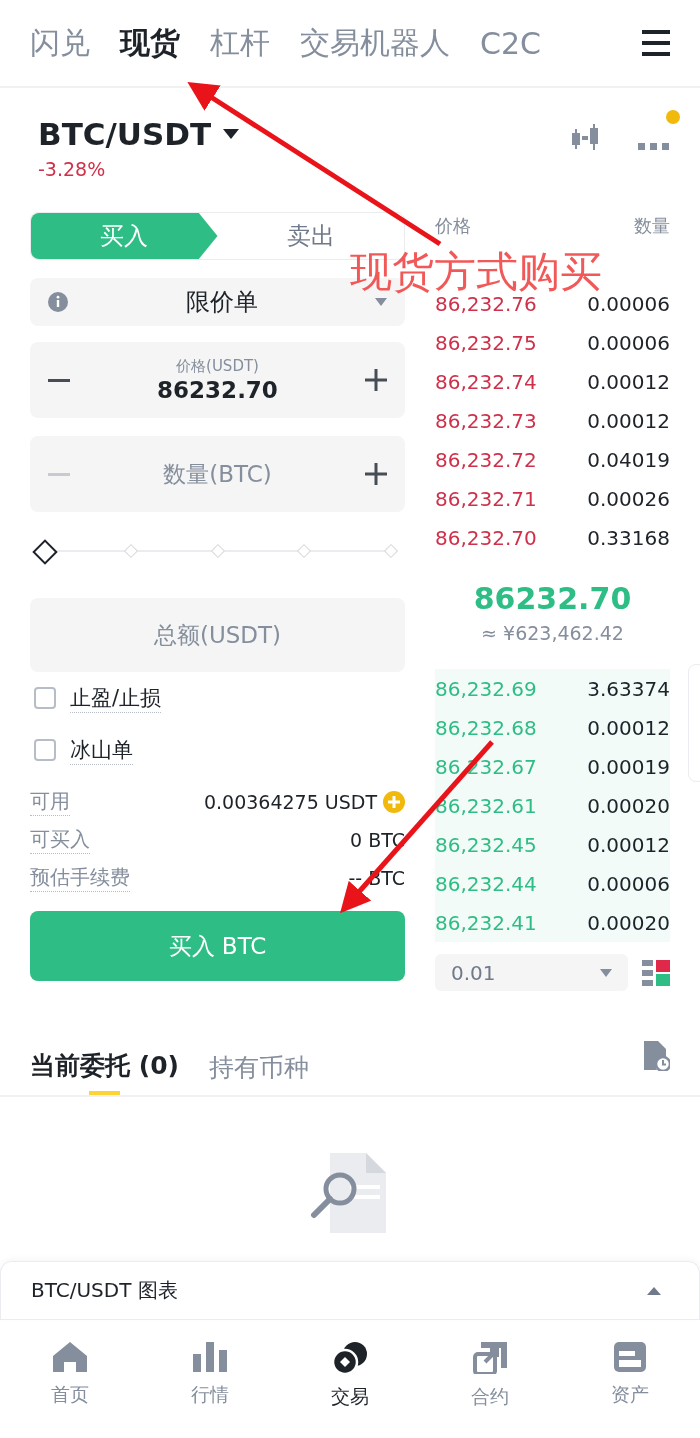 The height and width of the screenshot is (1438, 700). What do you see at coordinates (258, 1062) in the screenshot?
I see `orders-tab: 持有币种` at bounding box center [258, 1062].